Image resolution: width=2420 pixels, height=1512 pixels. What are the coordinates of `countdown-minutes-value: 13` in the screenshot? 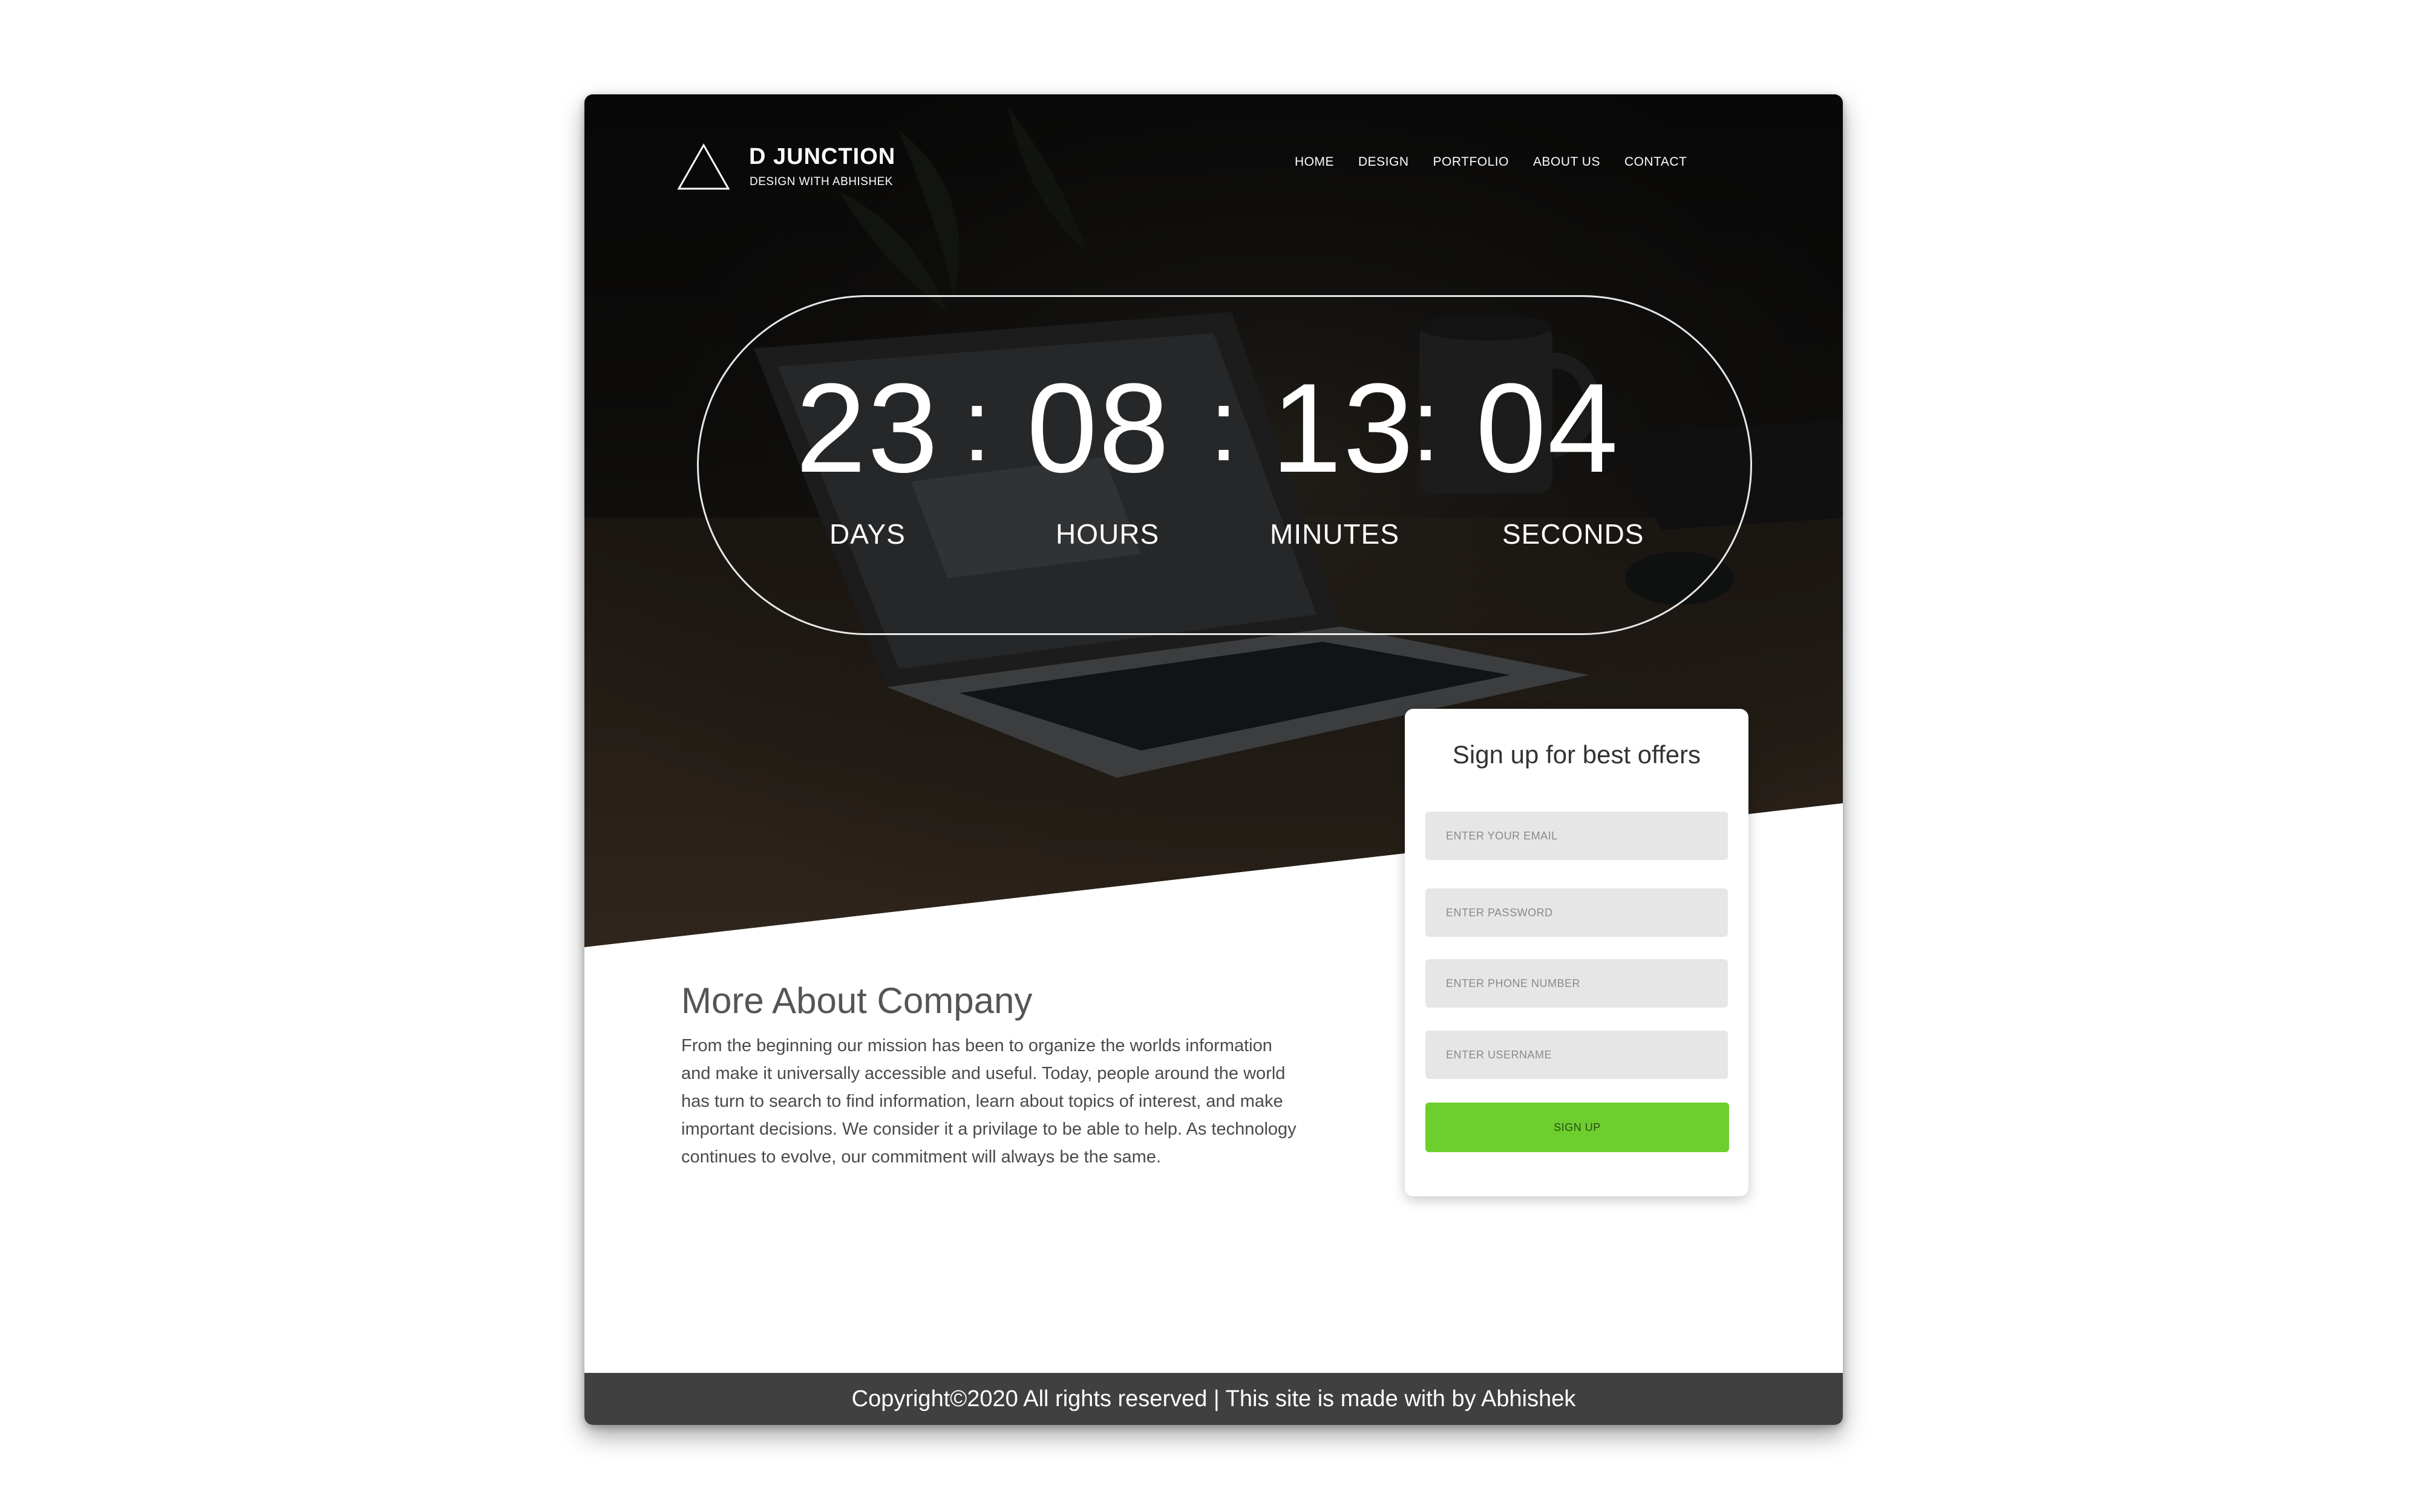 It's located at (1343, 428).